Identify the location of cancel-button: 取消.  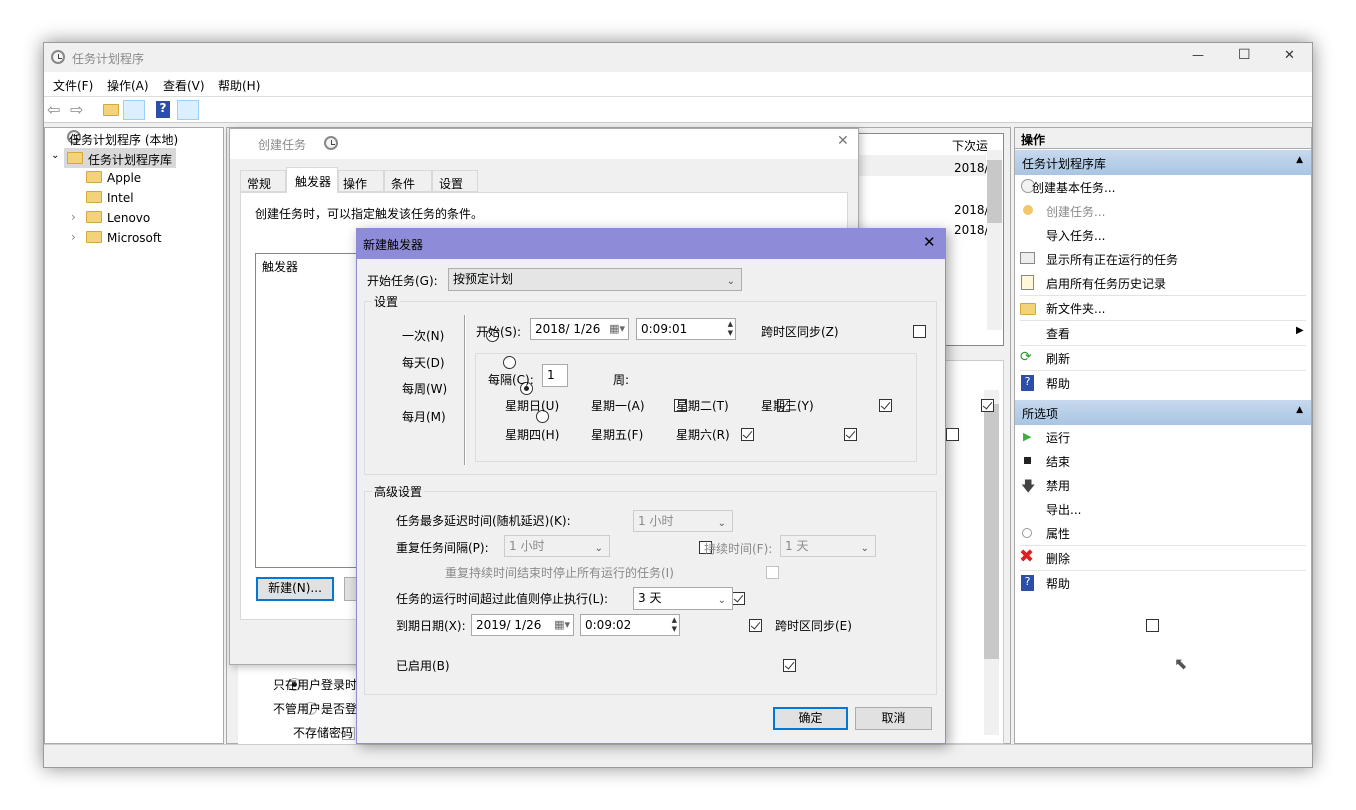
(893, 718).